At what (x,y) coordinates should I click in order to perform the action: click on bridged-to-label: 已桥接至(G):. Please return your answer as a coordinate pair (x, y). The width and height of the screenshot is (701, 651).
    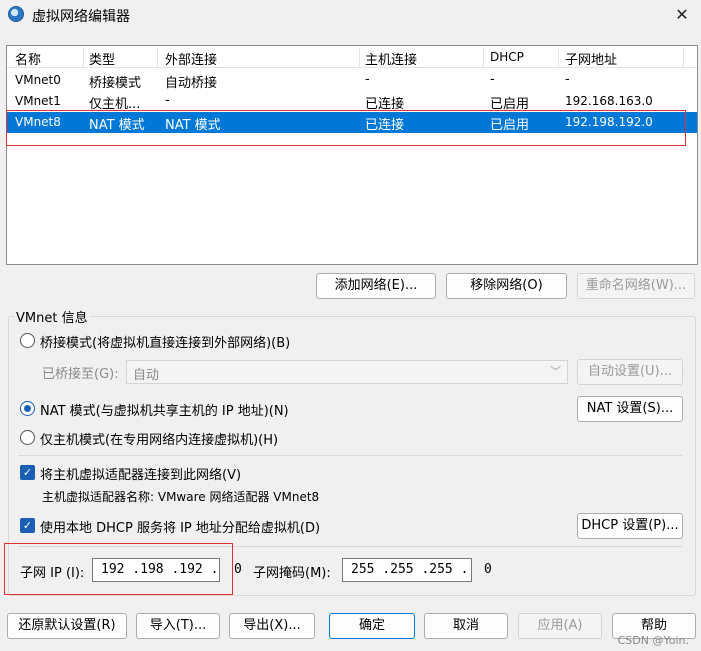
    Looking at the image, I should click on (80, 374).